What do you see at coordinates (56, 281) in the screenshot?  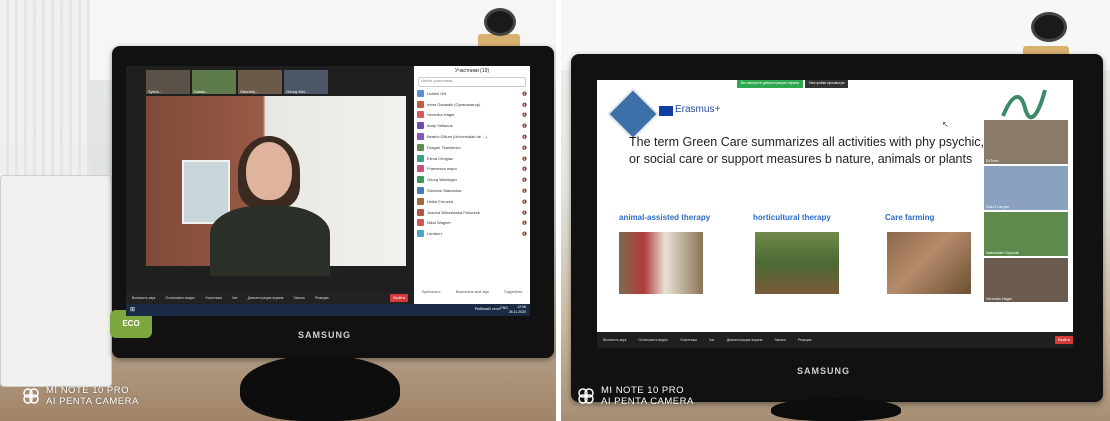 I see `printer` at bounding box center [56, 281].